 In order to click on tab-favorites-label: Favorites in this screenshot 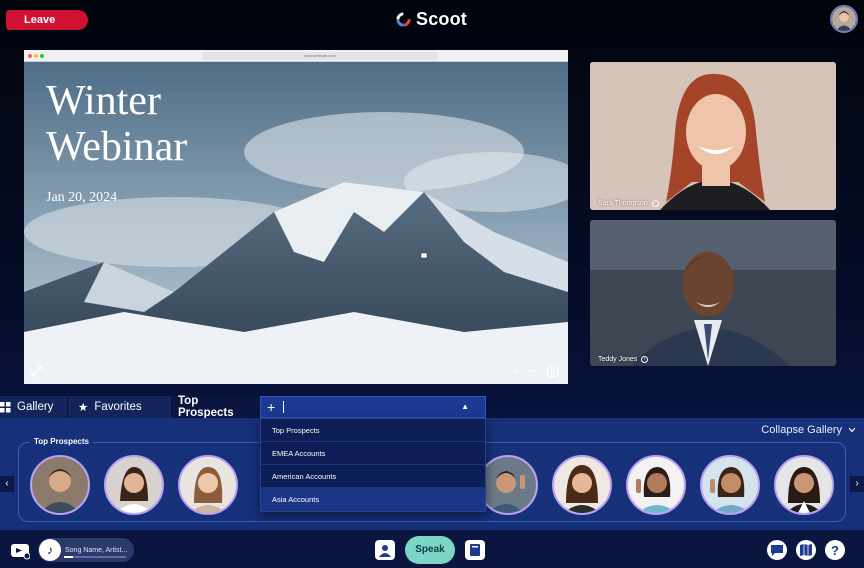, I will do `click(118, 407)`.